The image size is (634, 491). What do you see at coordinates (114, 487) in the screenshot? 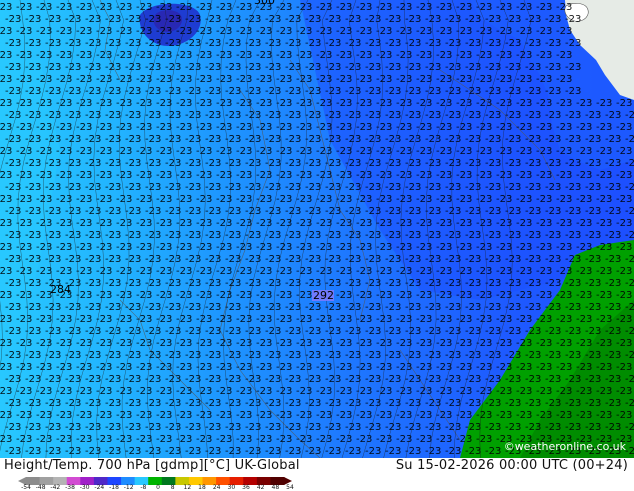
I see `colorbar-tick-label: -18` at bounding box center [114, 487].